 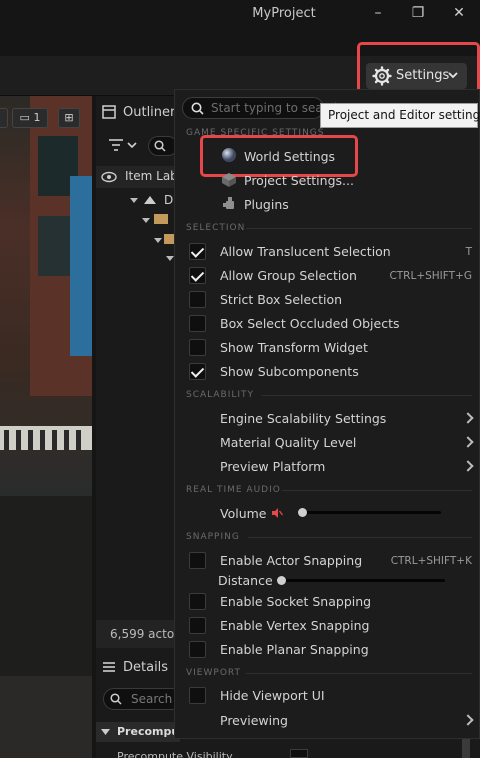 What do you see at coordinates (229, 155) in the screenshot?
I see `globe-icon` at bounding box center [229, 155].